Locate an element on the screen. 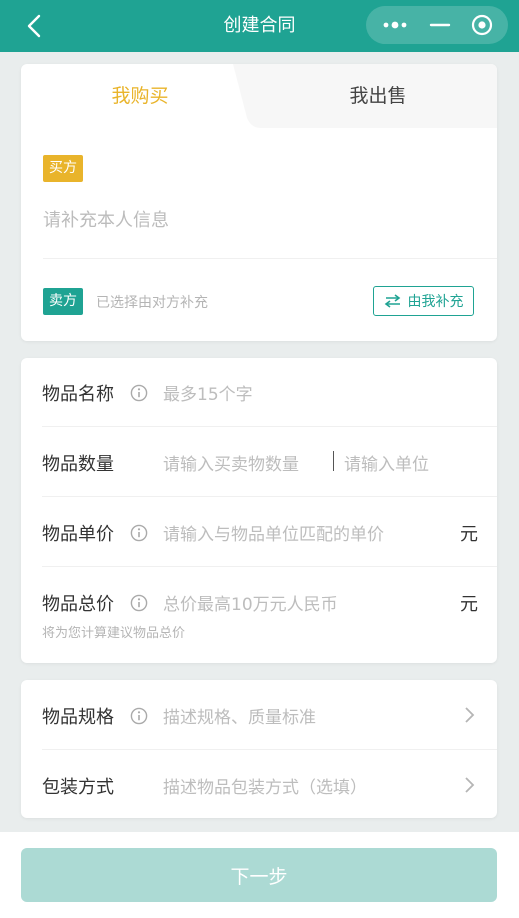 Image resolution: width=519 pixels, height=918 pixels. item-spec-input: 描述规格、质量标准 is located at coordinates (239, 715).